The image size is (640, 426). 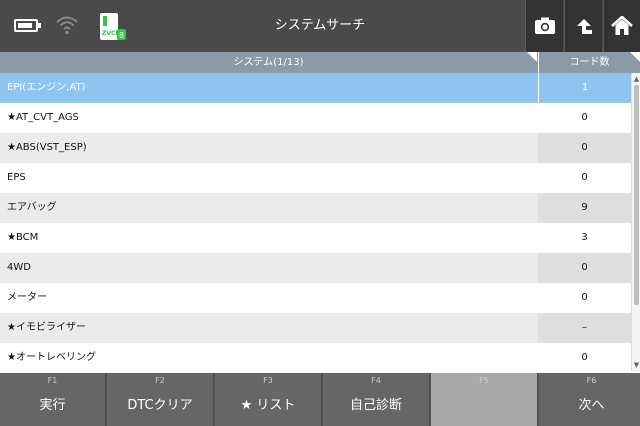 What do you see at coordinates (636, 195) in the screenshot?
I see `scrollbar-thumb` at bounding box center [636, 195].